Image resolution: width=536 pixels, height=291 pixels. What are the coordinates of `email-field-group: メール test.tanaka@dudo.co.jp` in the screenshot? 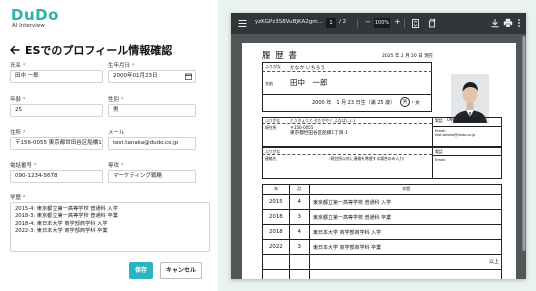 It's located at (152, 139).